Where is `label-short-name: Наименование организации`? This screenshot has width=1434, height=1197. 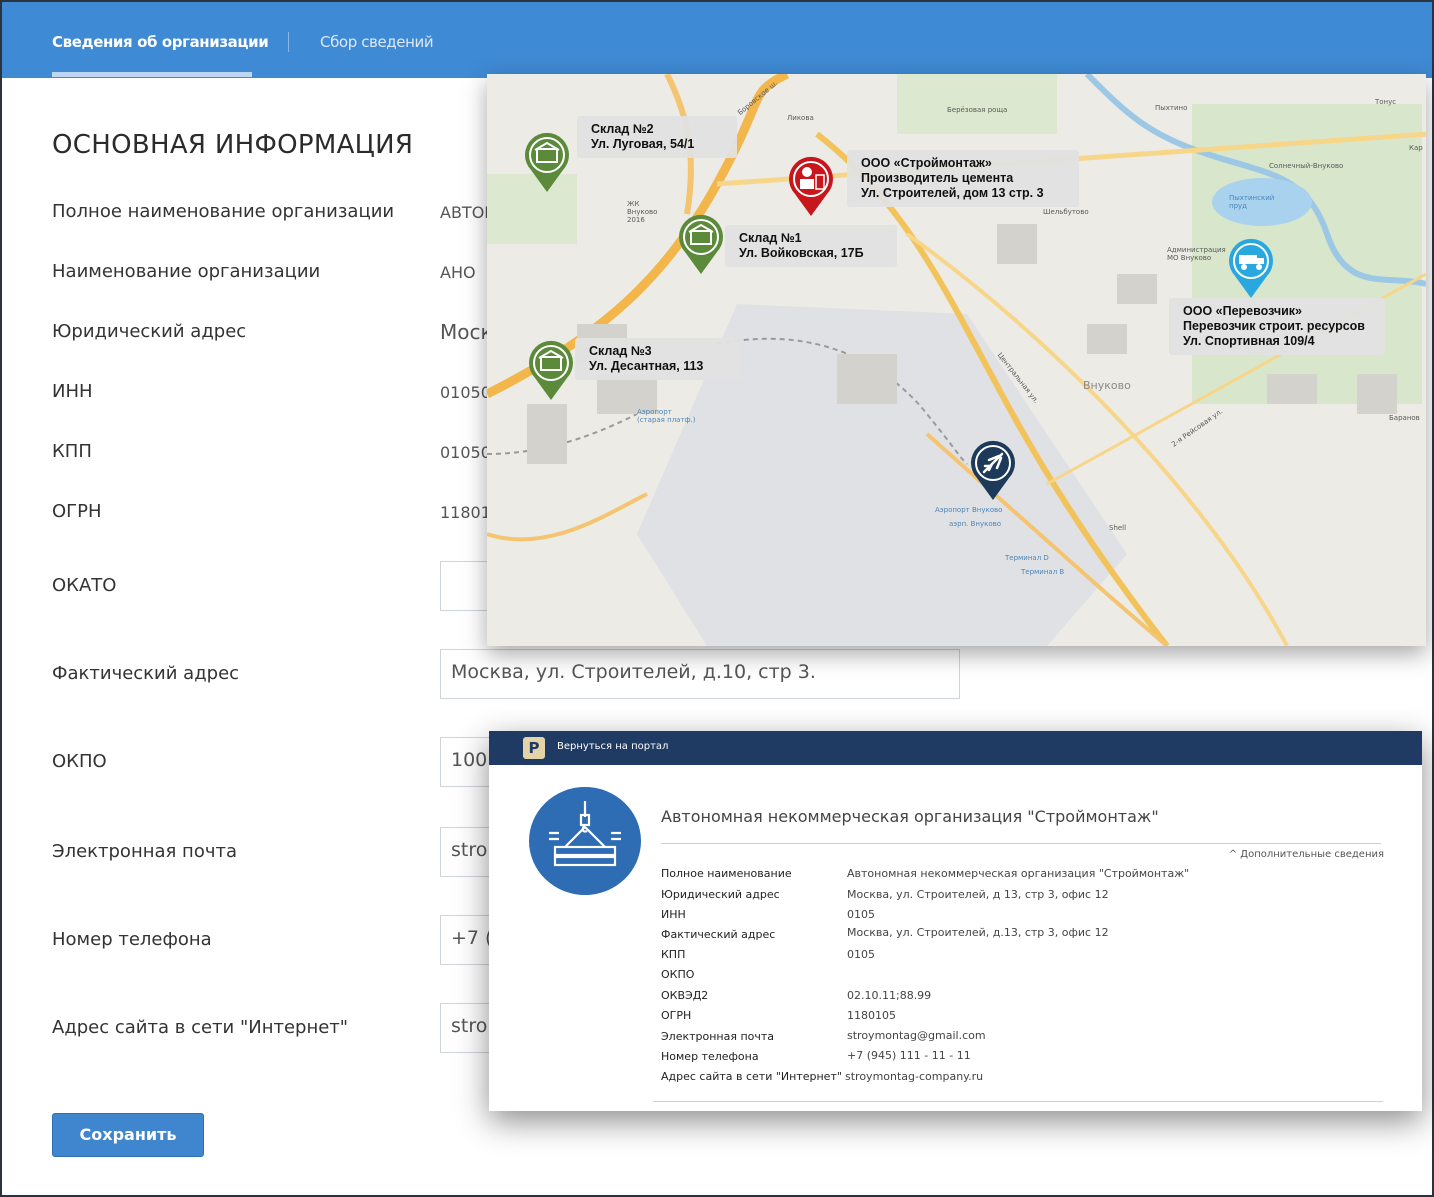
label-short-name: Наименование организации is located at coordinates (186, 271).